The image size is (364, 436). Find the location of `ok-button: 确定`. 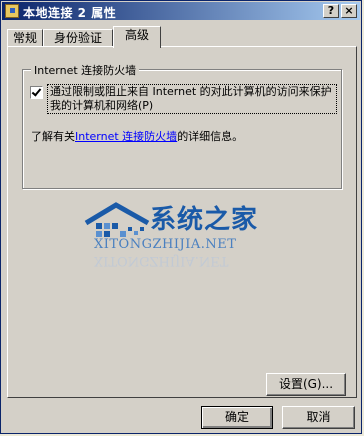

ok-button: 确定 is located at coordinates (237, 417).